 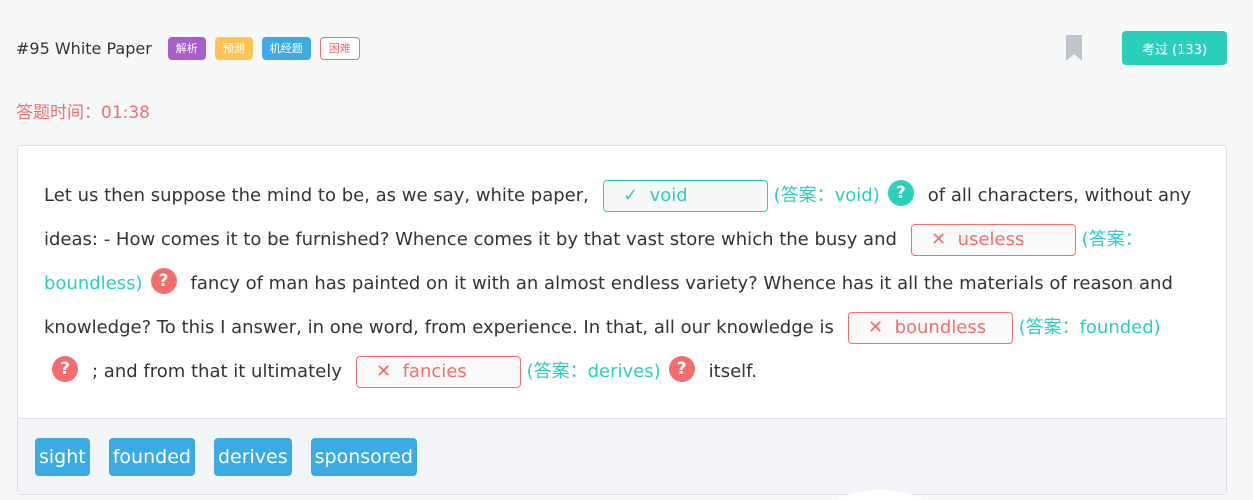 I want to click on correct-answer-3: (答案：founded), so click(x=1089, y=327).